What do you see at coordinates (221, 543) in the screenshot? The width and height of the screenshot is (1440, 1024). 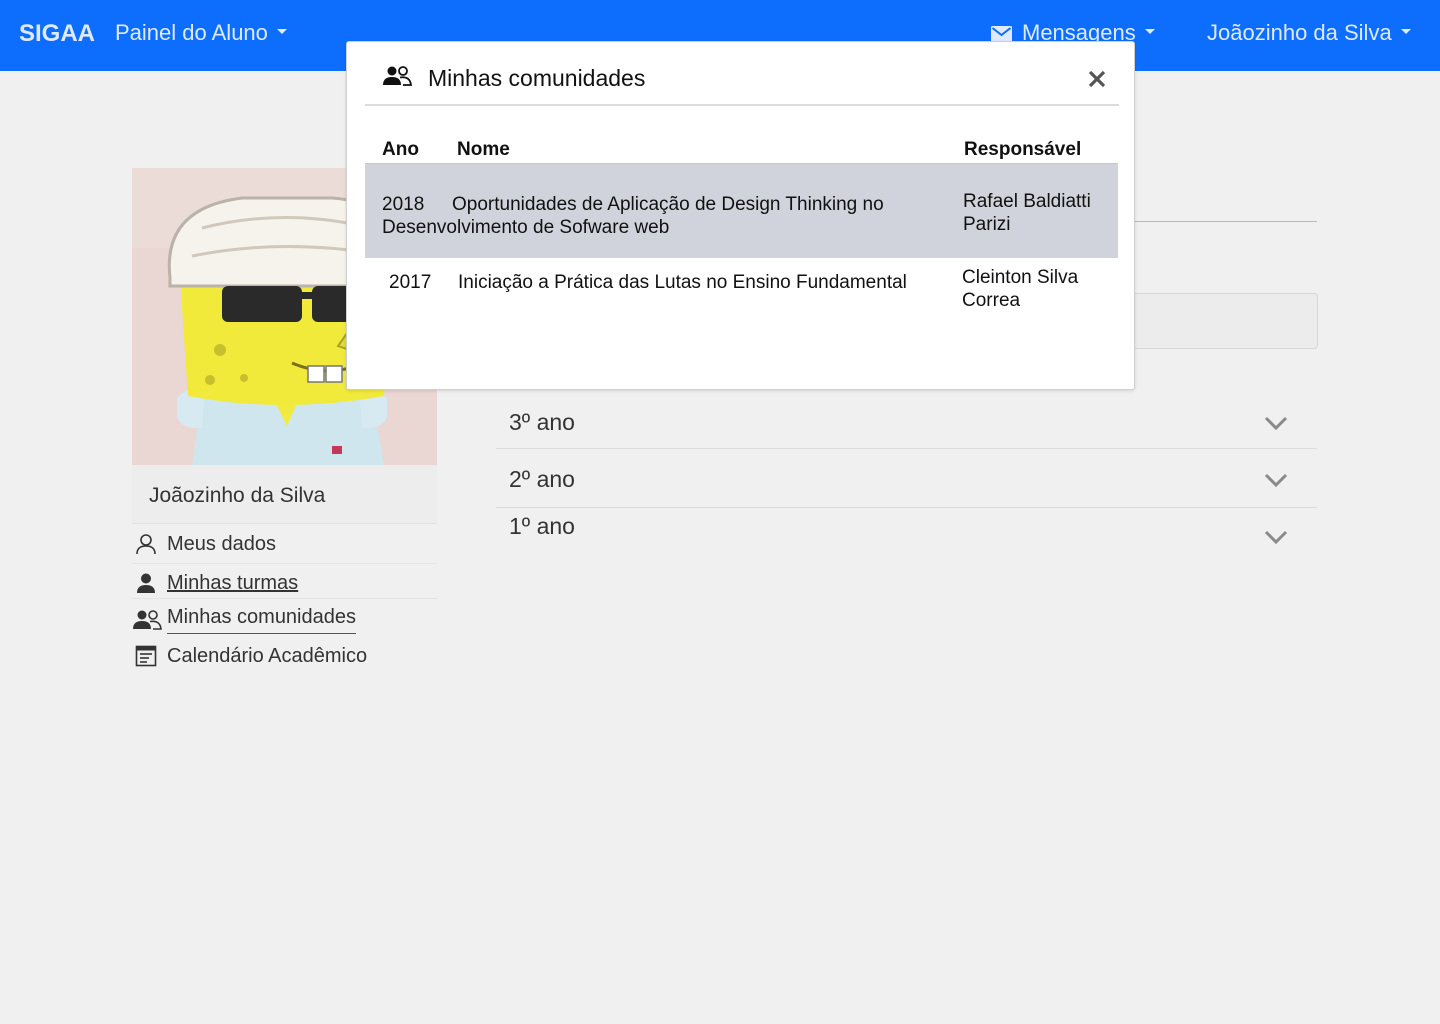 I see `sidebar-item-label: Meus dados` at bounding box center [221, 543].